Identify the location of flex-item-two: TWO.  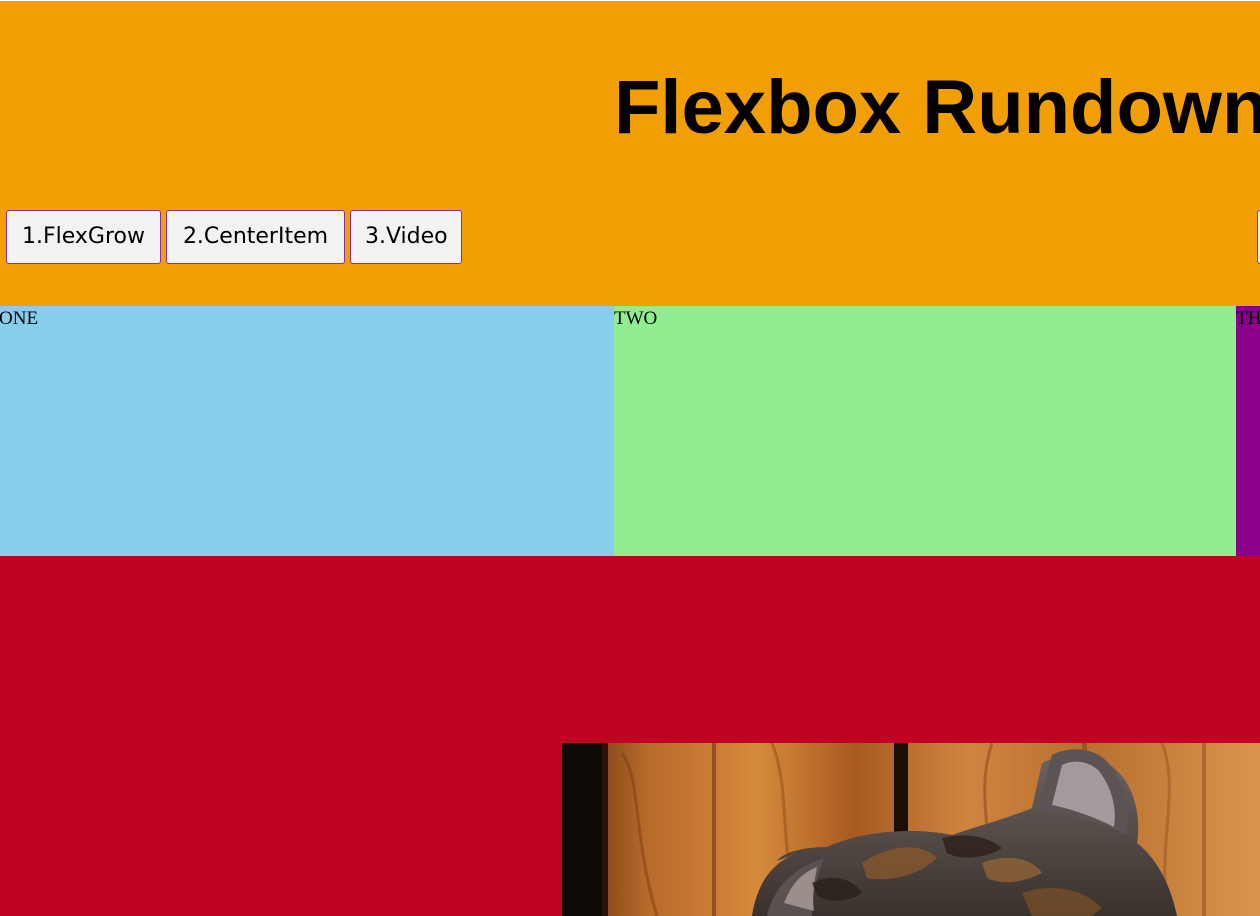
(925, 431).